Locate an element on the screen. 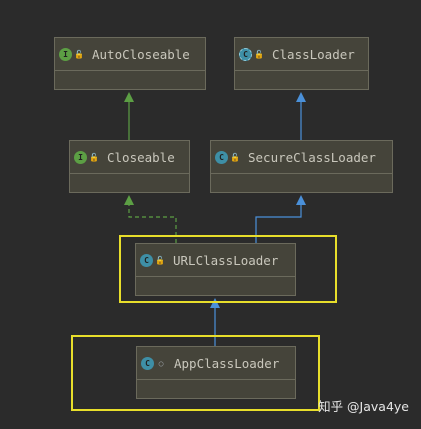 This screenshot has height=429, width=421. class-name: AppClassLoader is located at coordinates (227, 363).